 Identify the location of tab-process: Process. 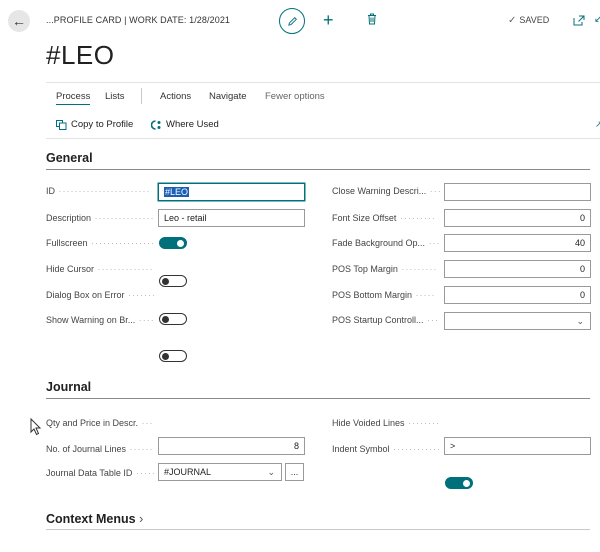
(73, 98).